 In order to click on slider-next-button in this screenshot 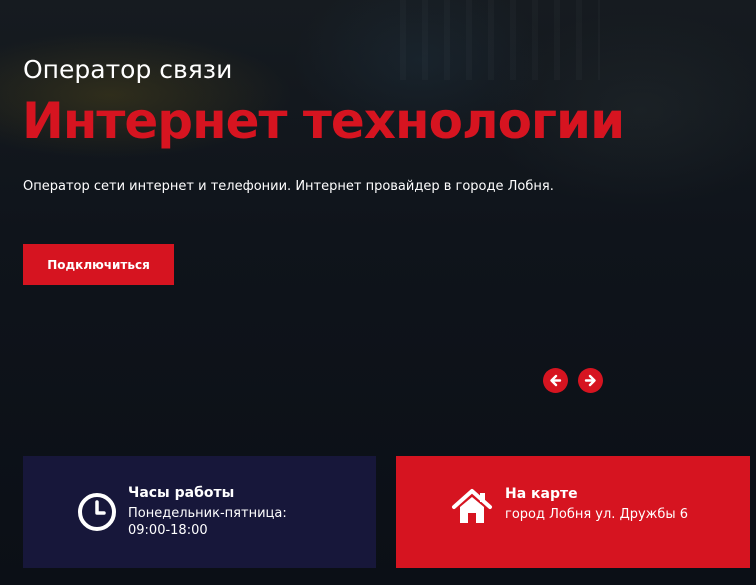, I will do `click(590, 380)`.